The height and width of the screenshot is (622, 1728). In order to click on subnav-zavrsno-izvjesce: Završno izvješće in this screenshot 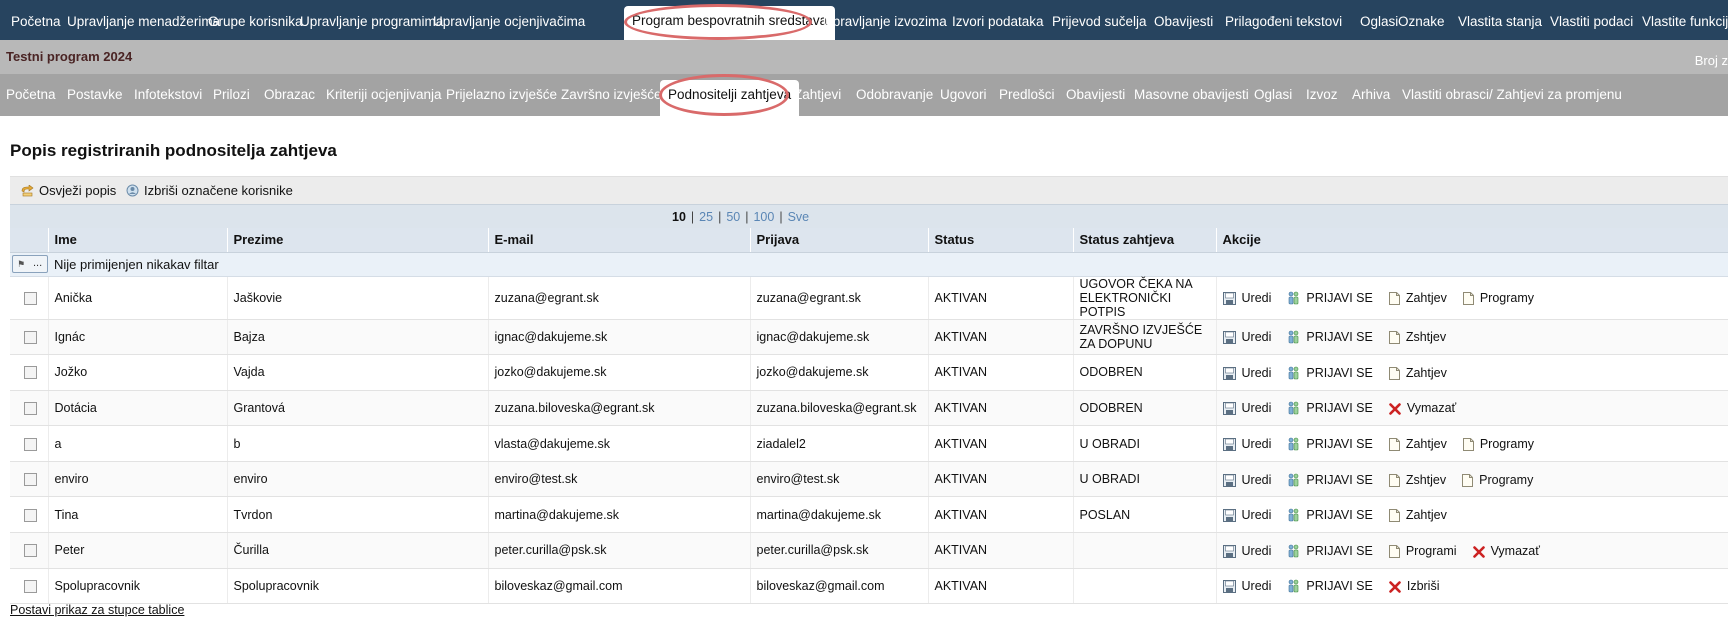, I will do `click(611, 95)`.